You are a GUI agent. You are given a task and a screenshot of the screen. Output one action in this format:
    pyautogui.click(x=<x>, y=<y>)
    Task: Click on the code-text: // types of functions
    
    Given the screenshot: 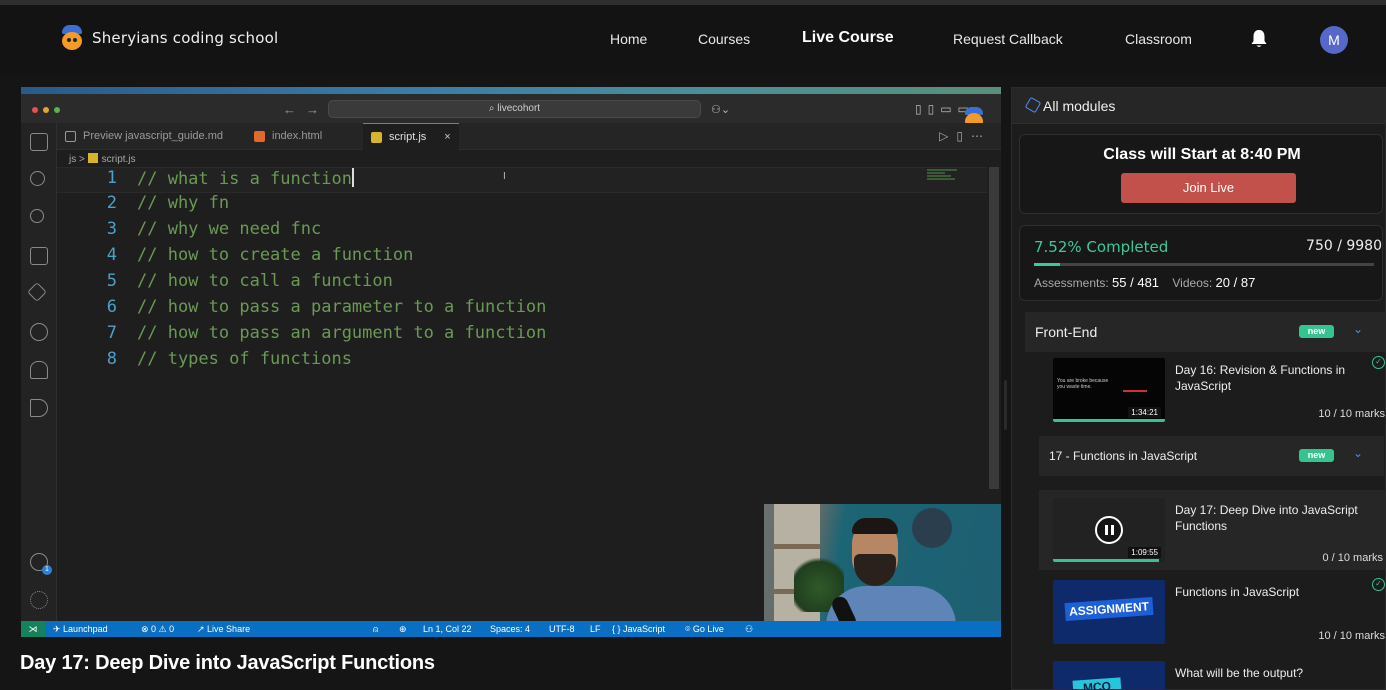 What is the action you would take?
    pyautogui.click(x=244, y=359)
    